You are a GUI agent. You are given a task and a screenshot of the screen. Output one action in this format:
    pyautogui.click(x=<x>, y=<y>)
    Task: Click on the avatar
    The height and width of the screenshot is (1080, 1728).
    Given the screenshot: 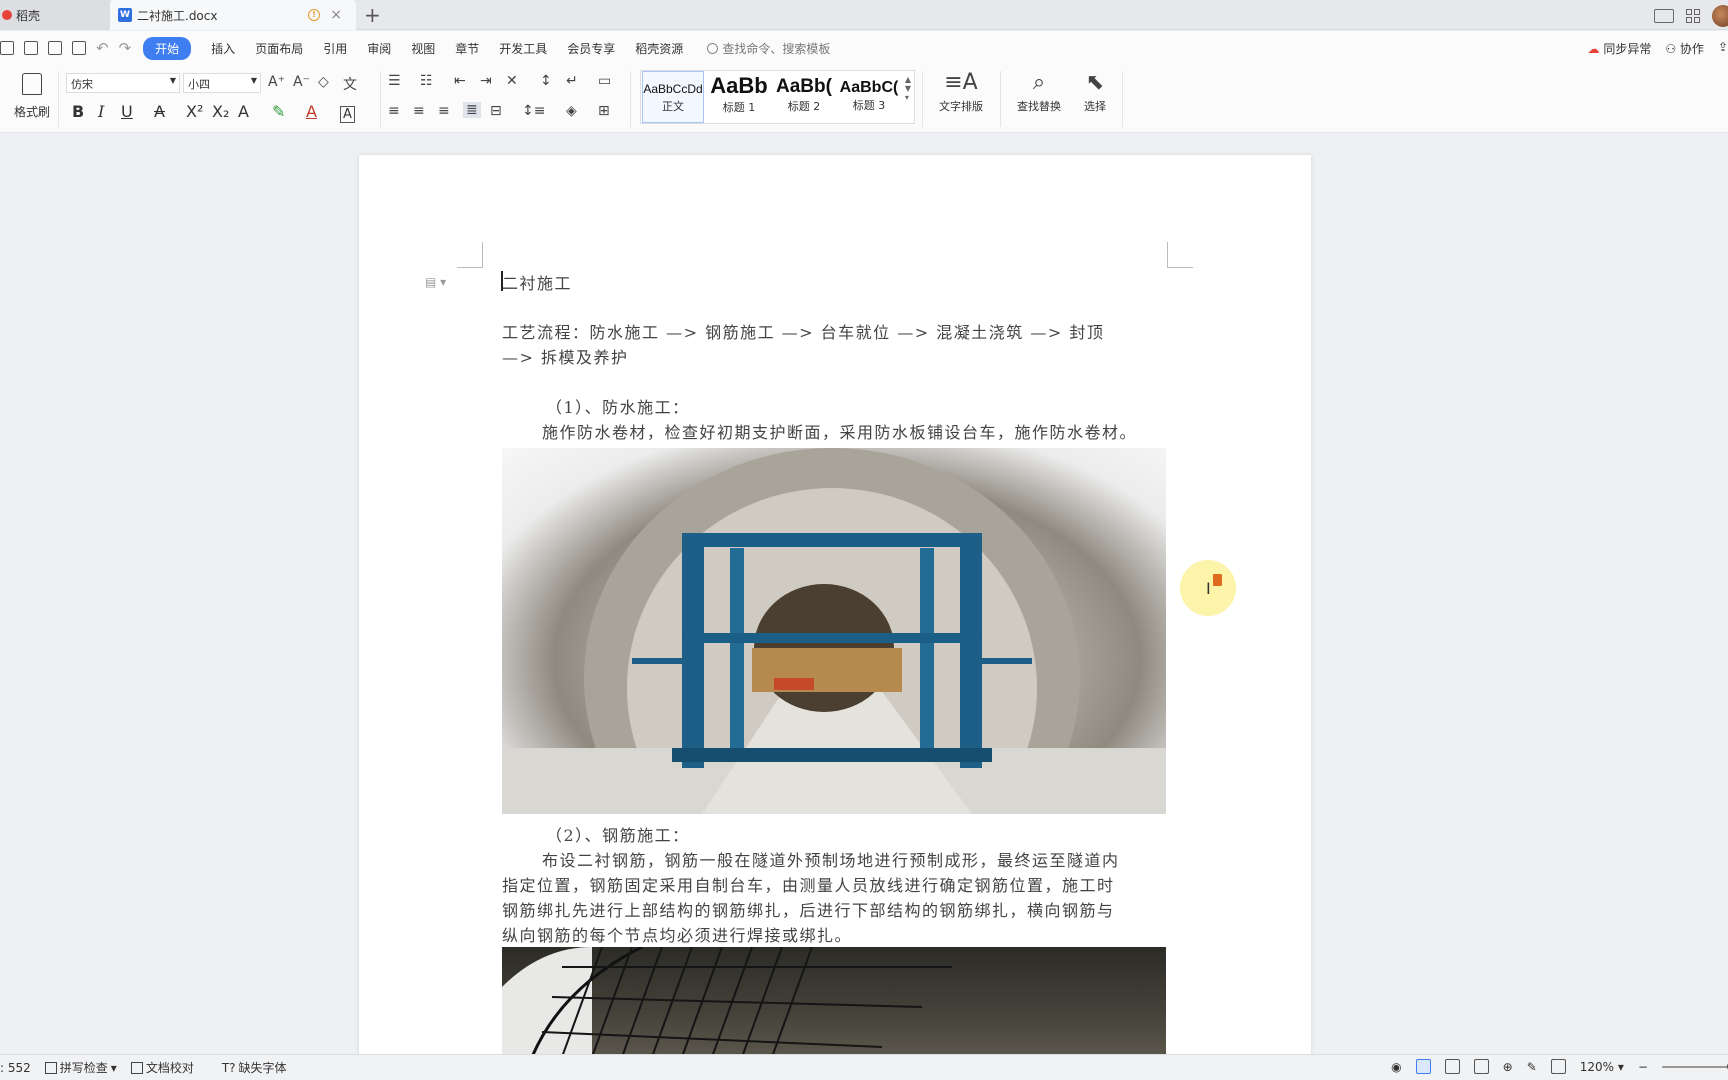 What is the action you would take?
    pyautogui.click(x=1720, y=16)
    